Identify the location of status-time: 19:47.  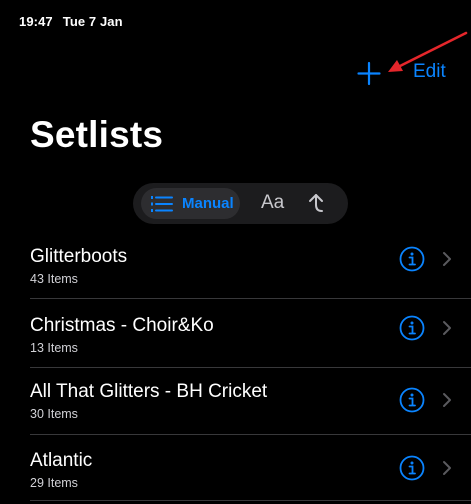
(36, 21).